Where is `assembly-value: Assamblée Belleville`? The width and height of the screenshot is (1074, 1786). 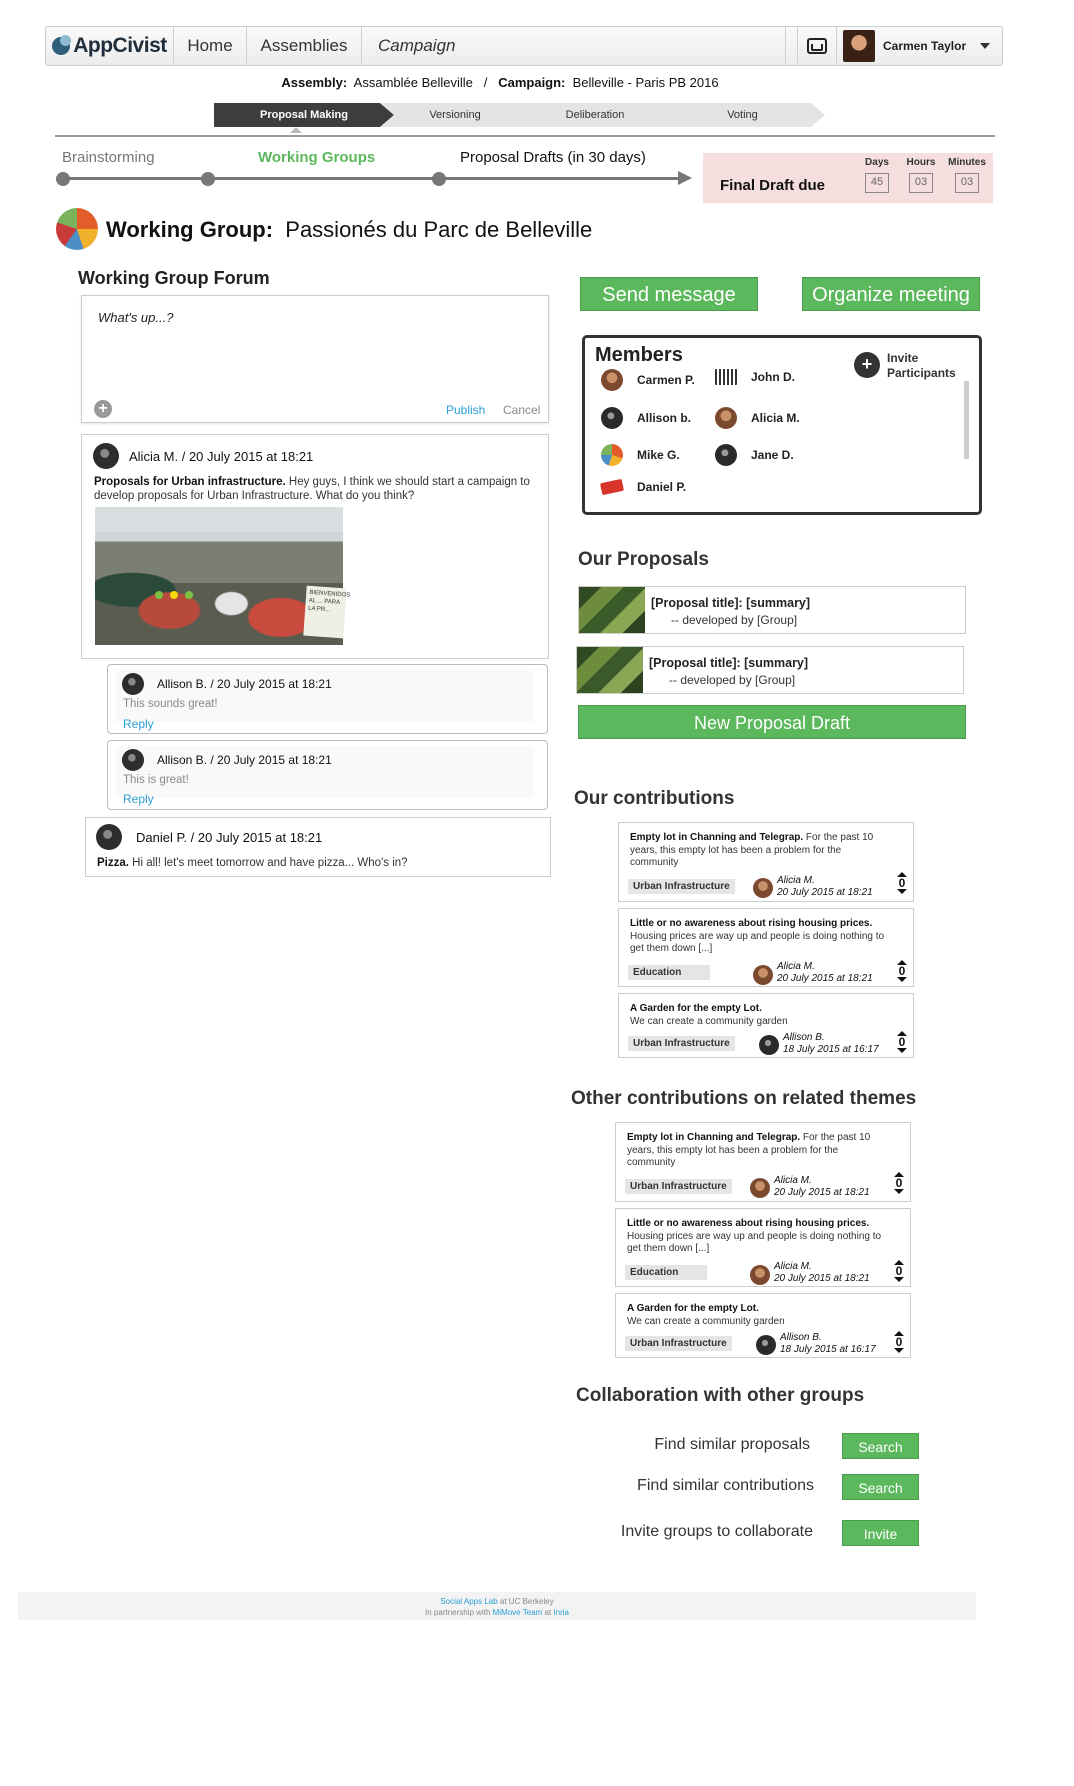 assembly-value: Assamblée Belleville is located at coordinates (413, 82).